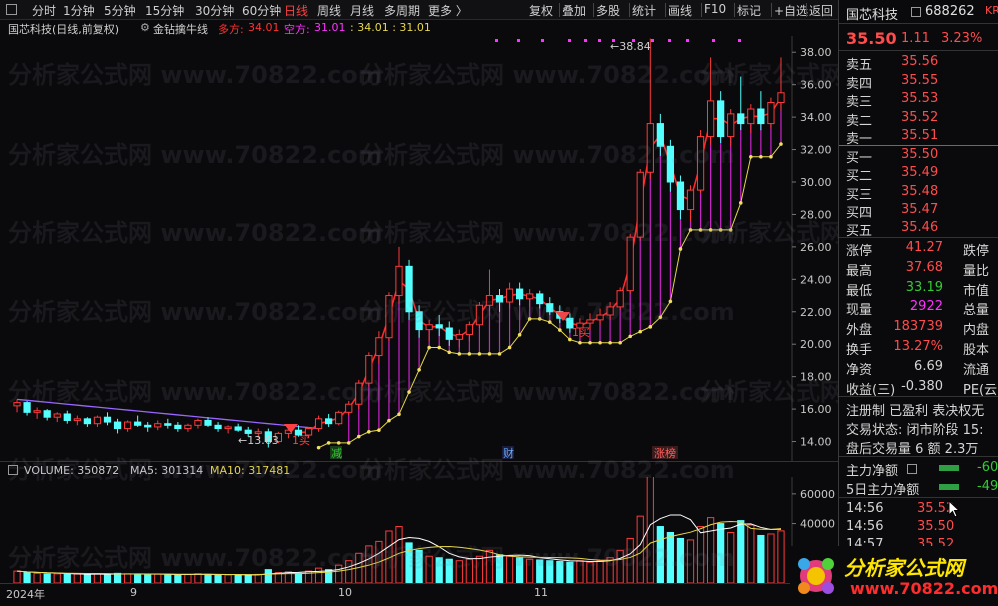 The image size is (998, 606). What do you see at coordinates (330, 27) in the screenshot?
I see `short-value: 31.01` at bounding box center [330, 27].